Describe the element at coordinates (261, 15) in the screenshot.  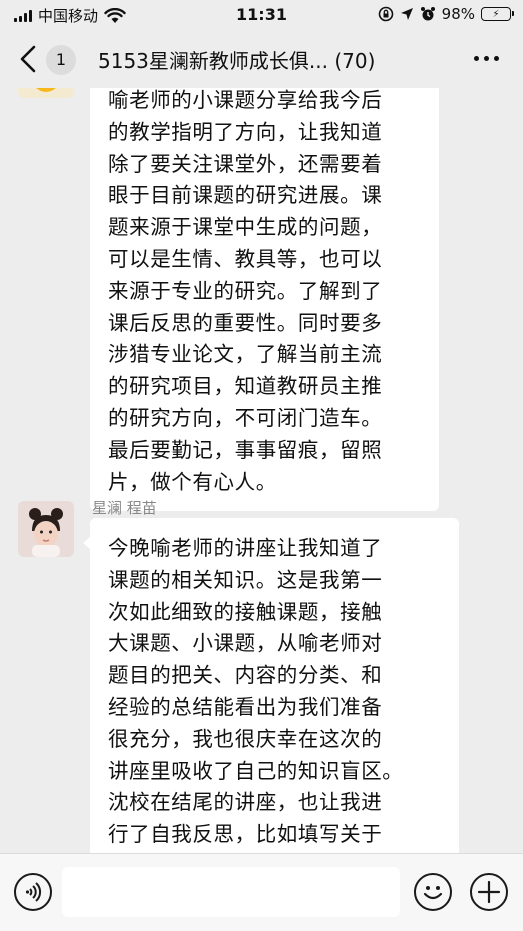
I see `status-bar: 中国移动 11:31 98% ⚡` at that location.